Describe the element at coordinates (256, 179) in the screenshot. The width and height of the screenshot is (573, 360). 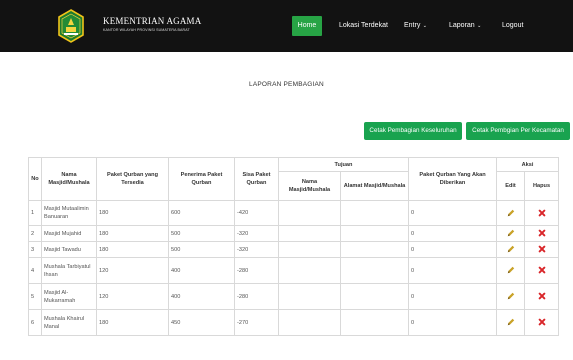
I see `header-sisa: Sisa Paket Qurban` at that location.